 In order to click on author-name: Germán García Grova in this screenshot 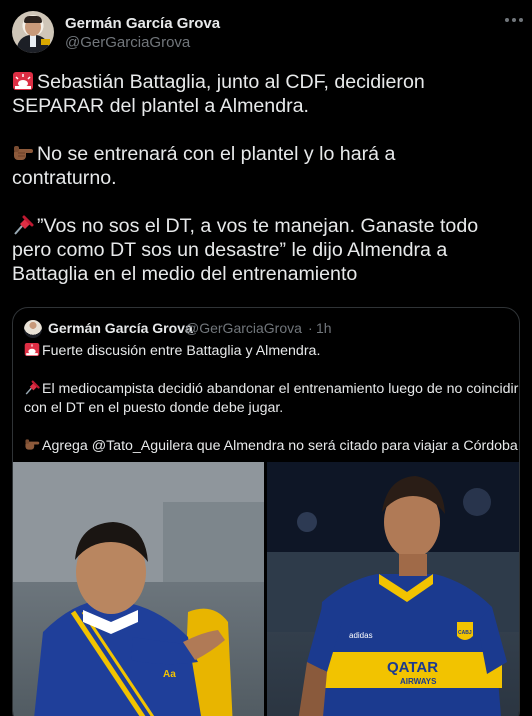, I will do `click(142, 23)`.